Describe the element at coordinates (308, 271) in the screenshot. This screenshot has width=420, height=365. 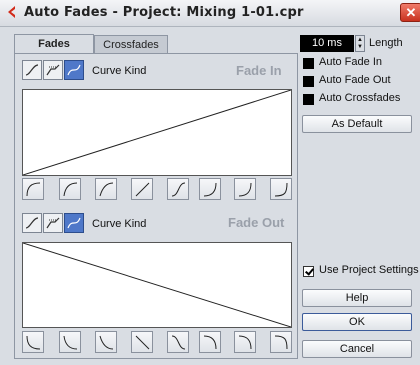
I see `use-project-settings-checkbox` at that location.